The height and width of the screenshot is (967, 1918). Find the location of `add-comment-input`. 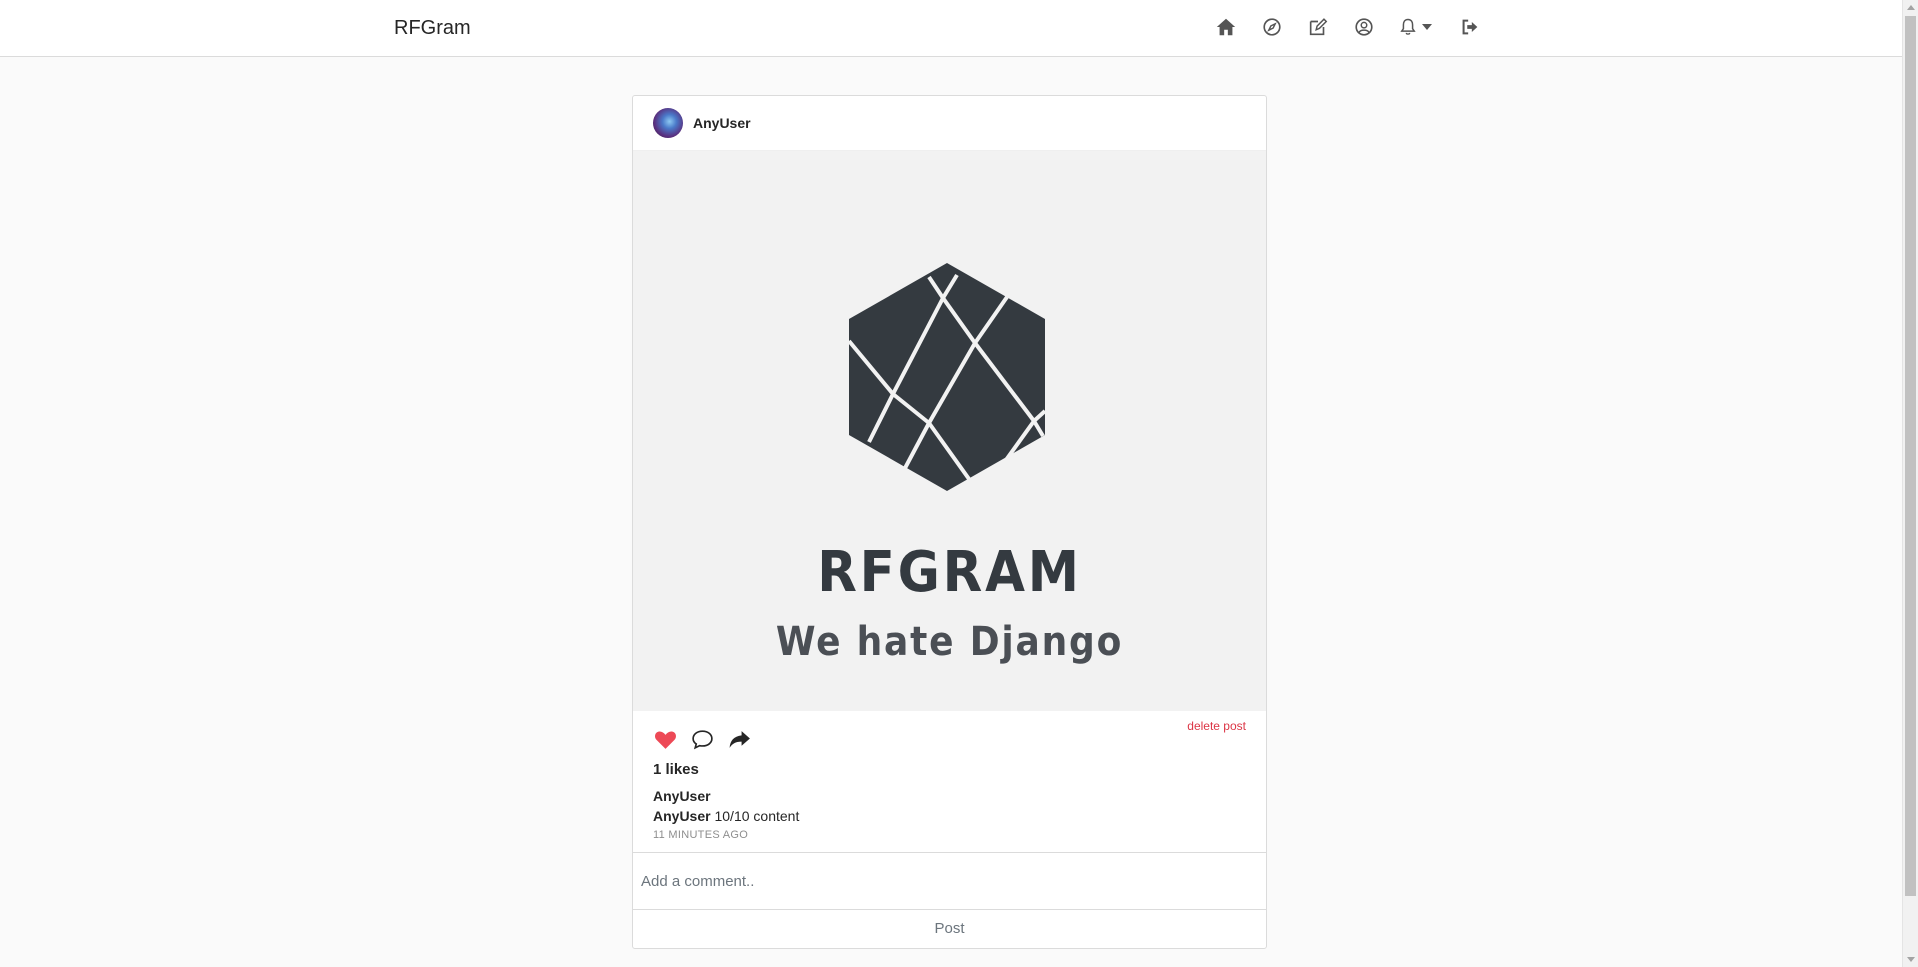

add-comment-input is located at coordinates (949, 881).